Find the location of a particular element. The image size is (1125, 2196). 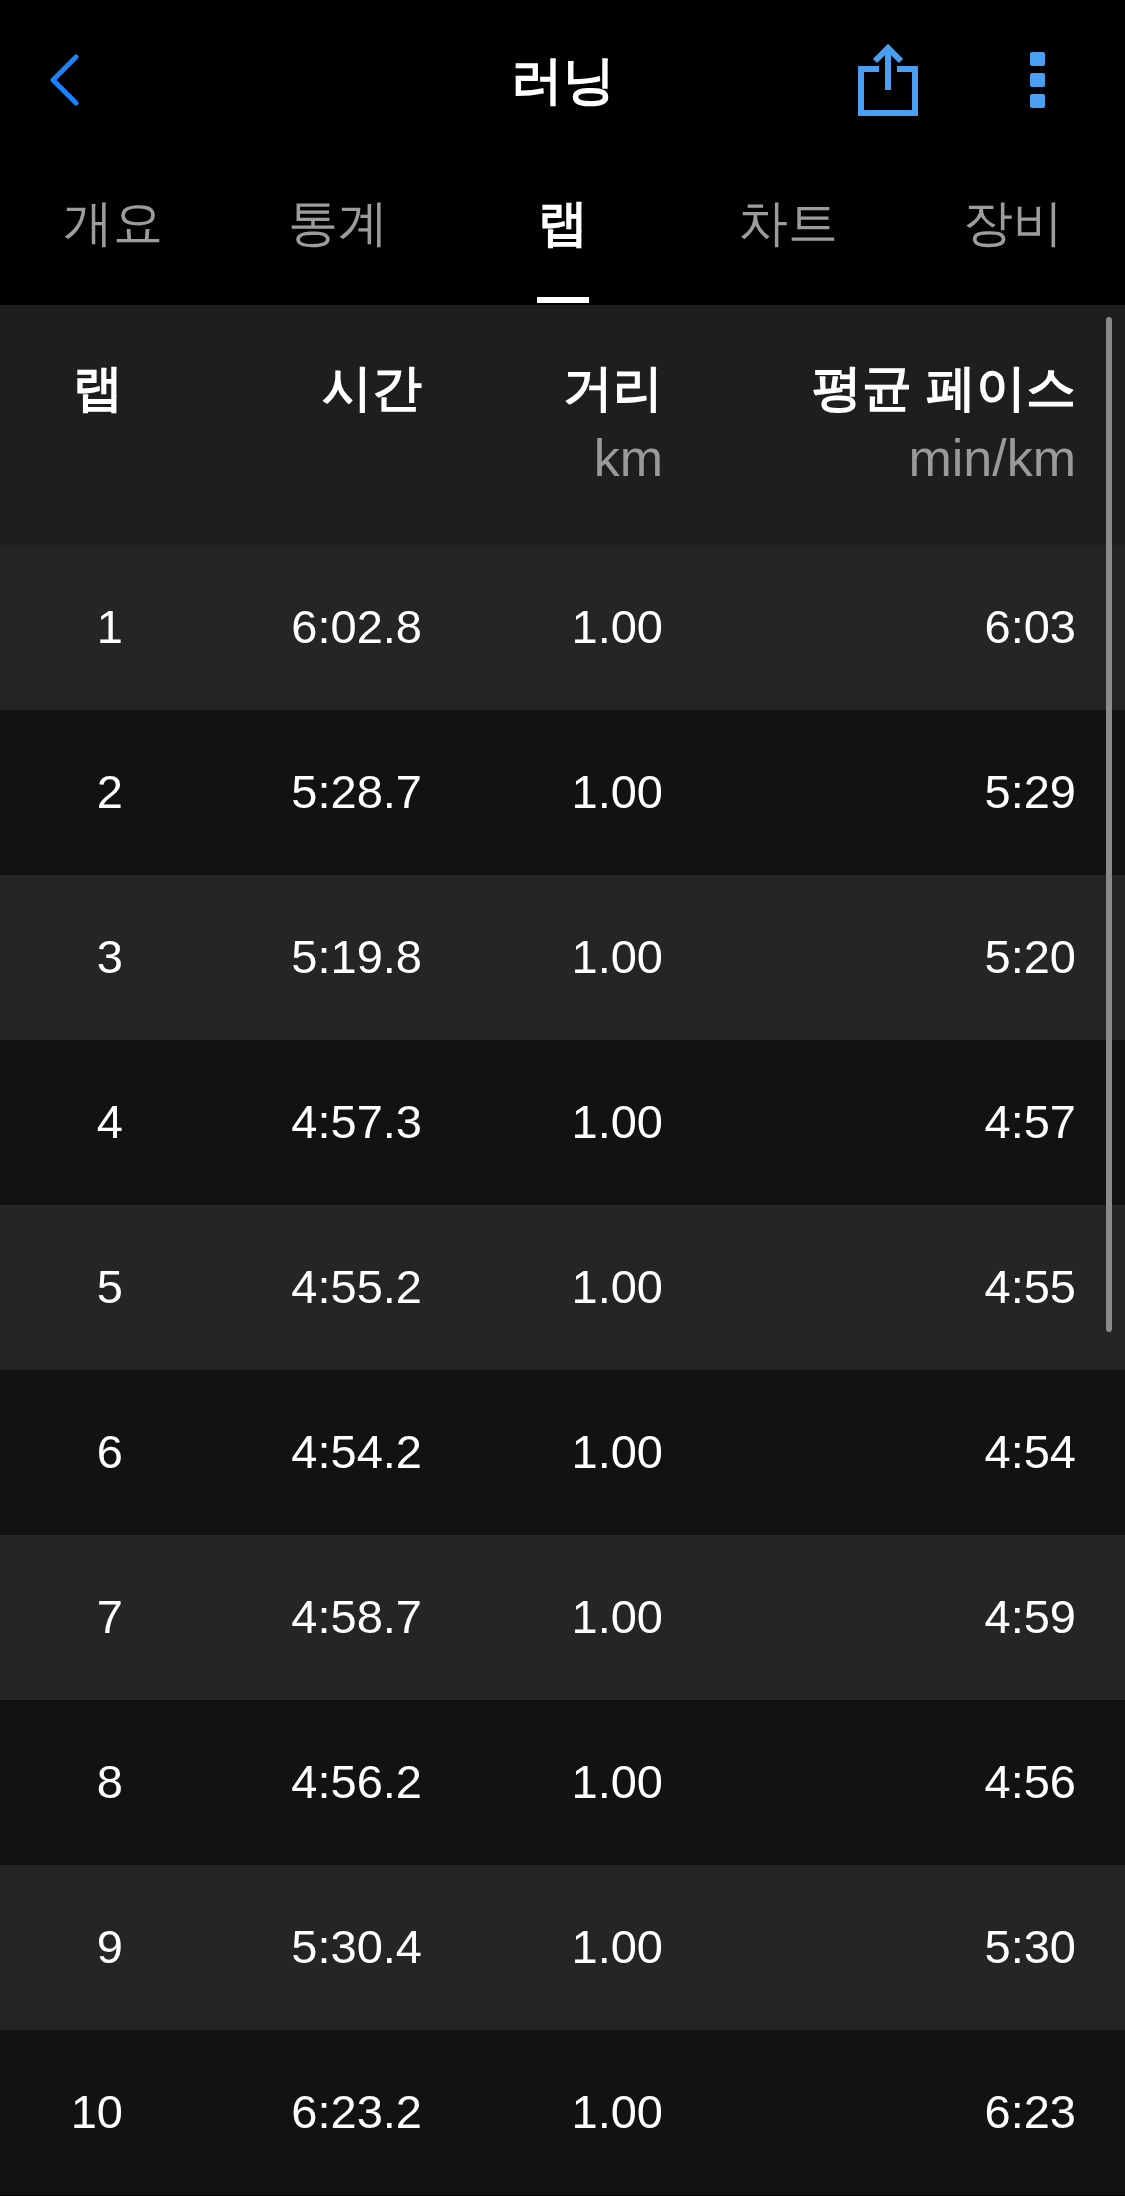

table-cell-text: 4 is located at coordinates (109, 1122).